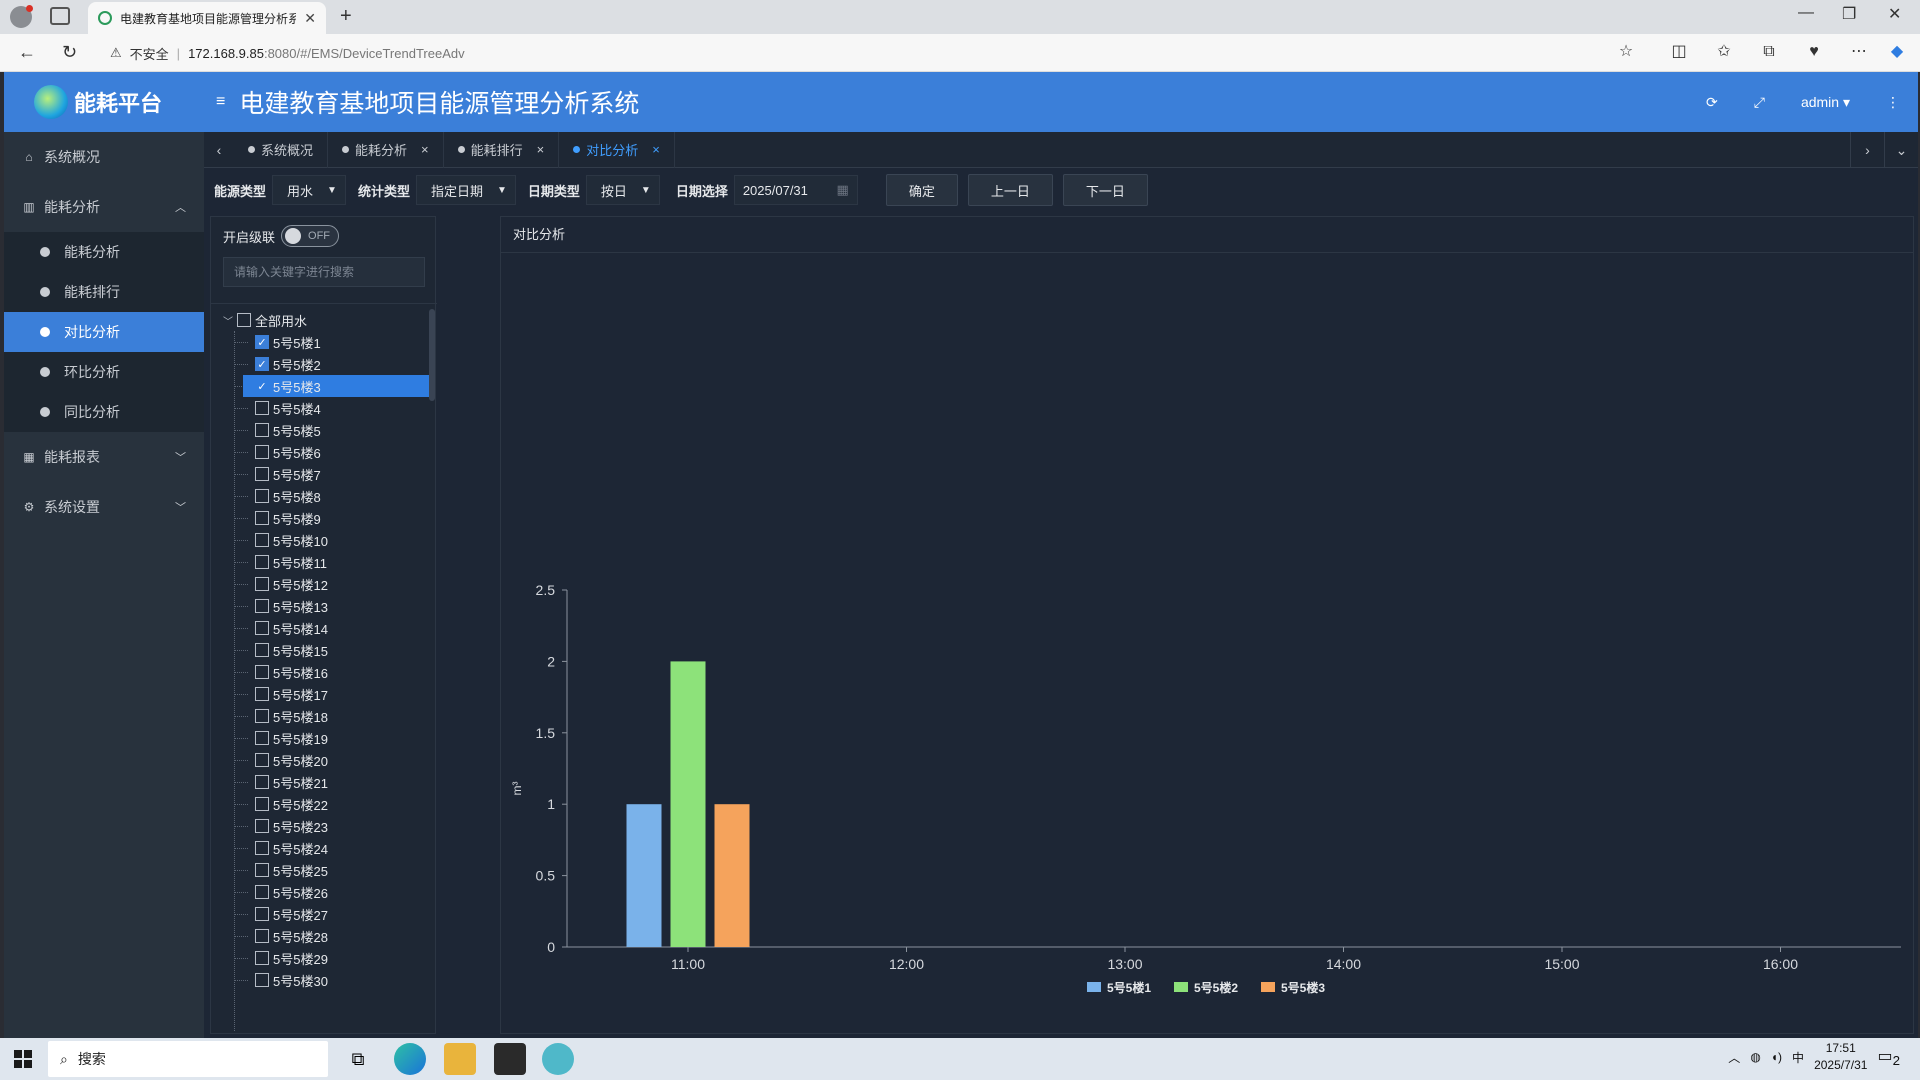  Describe the element at coordinates (309, 190) in the screenshot. I see `energy-type-select: 用水 ▼` at that location.